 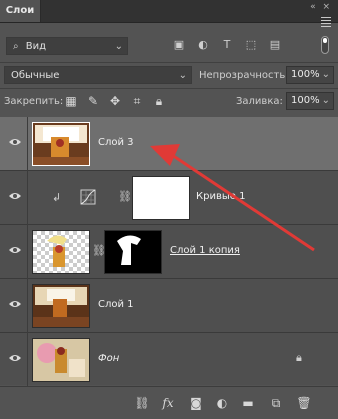 What do you see at coordinates (305, 74) in the screenshot?
I see `opacity-value: 100%` at bounding box center [305, 74].